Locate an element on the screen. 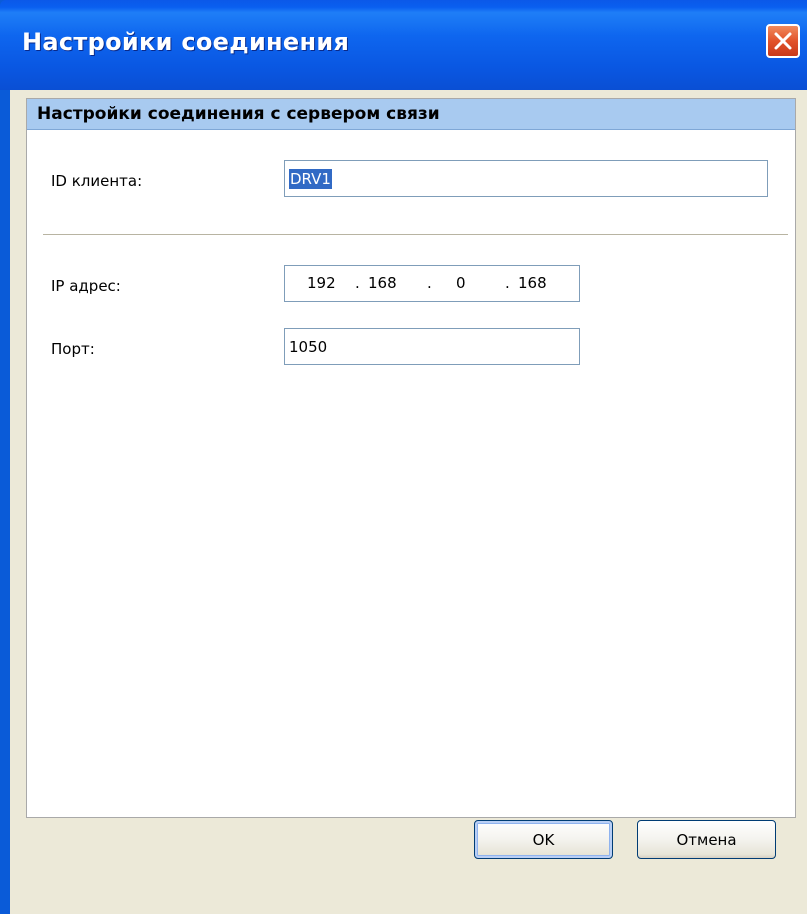 Image resolution: width=807 pixels, height=914 pixels. panel-header: Настройки соединения с сервером связи is located at coordinates (411, 114).